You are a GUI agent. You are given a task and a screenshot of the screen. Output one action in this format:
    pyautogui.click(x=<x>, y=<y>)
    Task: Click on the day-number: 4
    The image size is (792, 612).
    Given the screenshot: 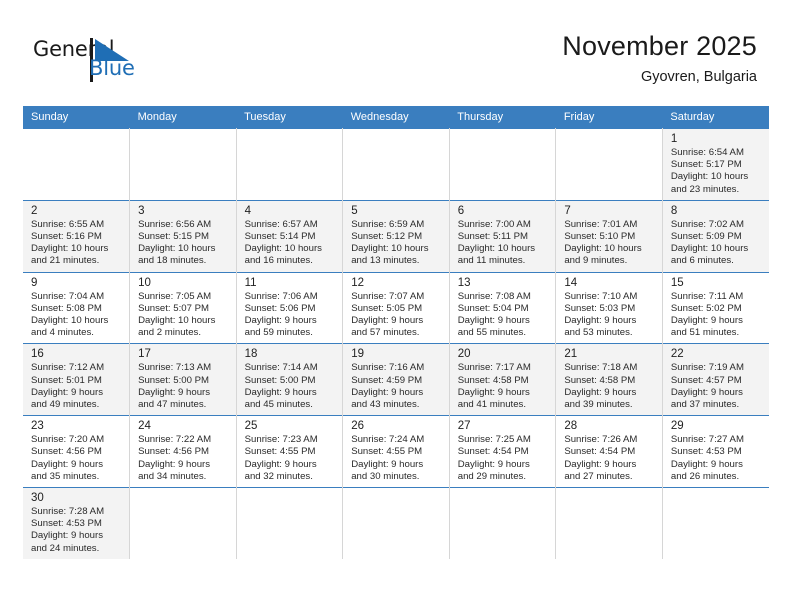 What is the action you would take?
    pyautogui.click(x=248, y=210)
    